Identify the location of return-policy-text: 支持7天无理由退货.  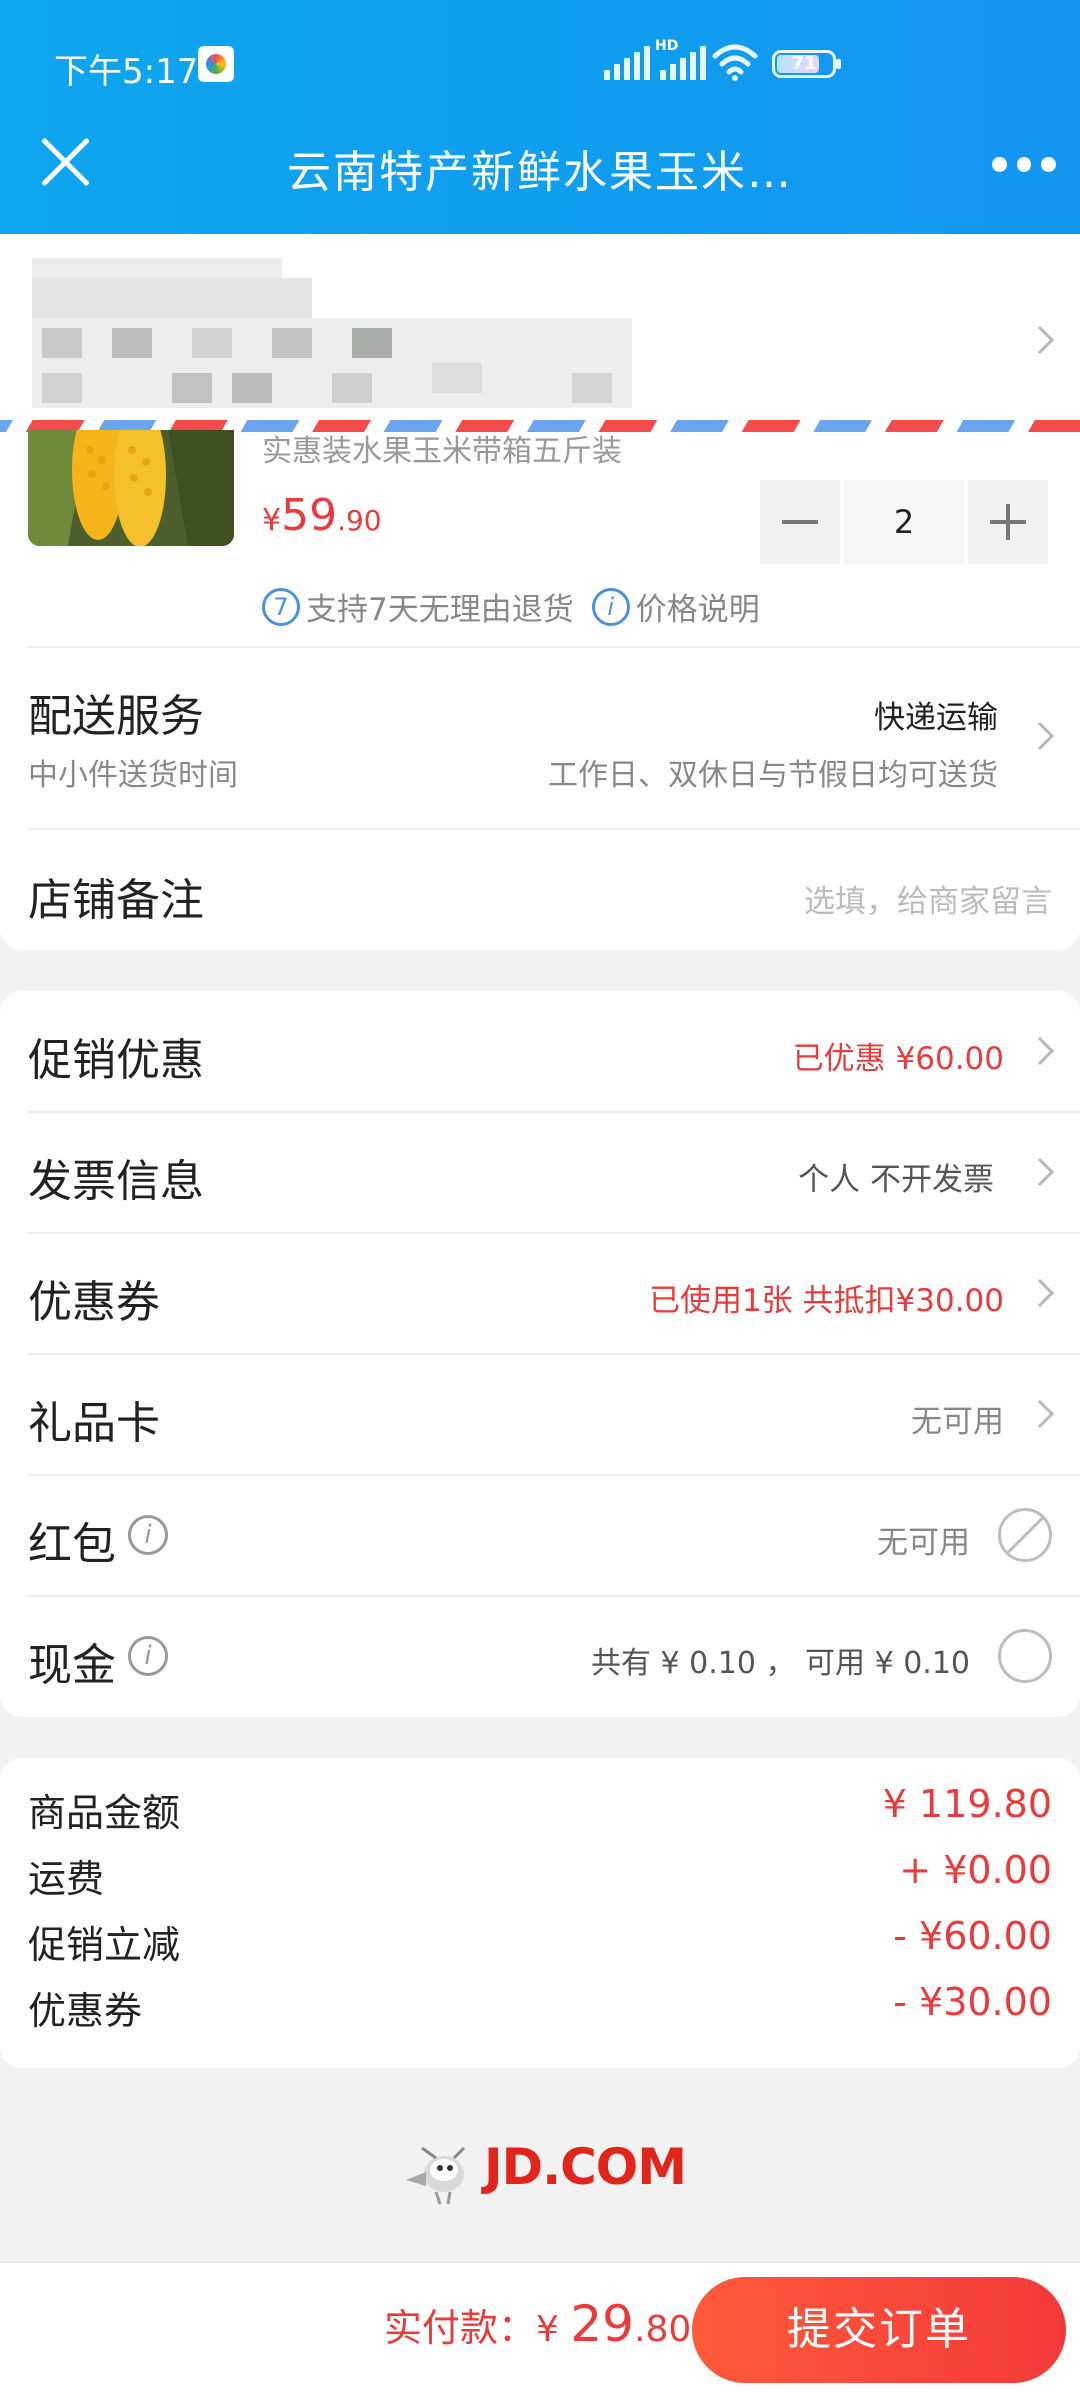
(440, 606).